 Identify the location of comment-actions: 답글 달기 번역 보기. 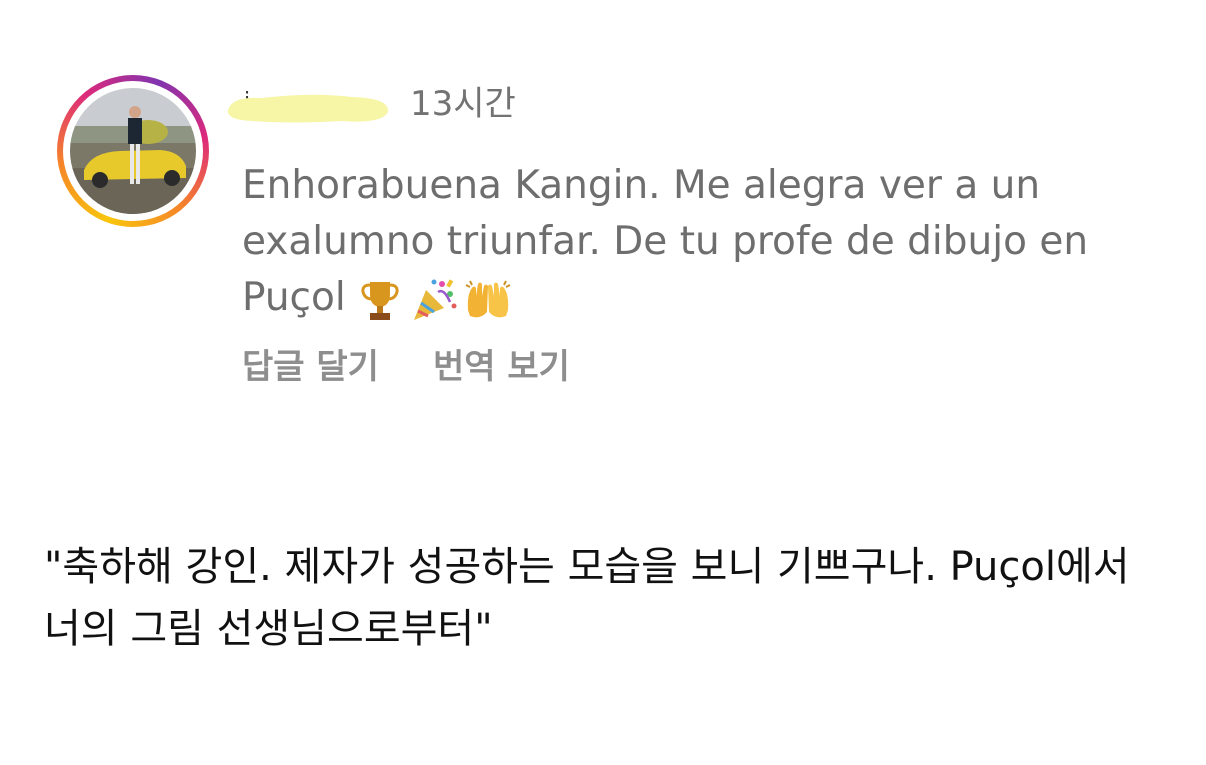
(406, 367).